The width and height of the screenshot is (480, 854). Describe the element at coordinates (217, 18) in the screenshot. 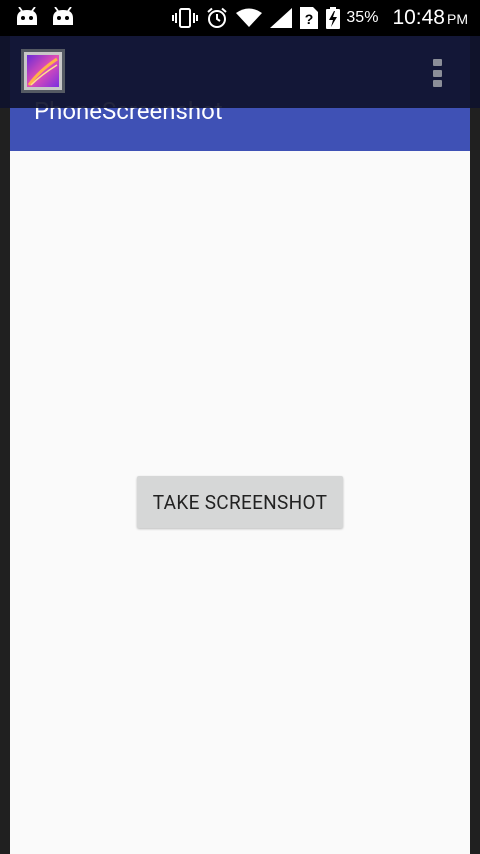

I see `alarm-icon` at that location.